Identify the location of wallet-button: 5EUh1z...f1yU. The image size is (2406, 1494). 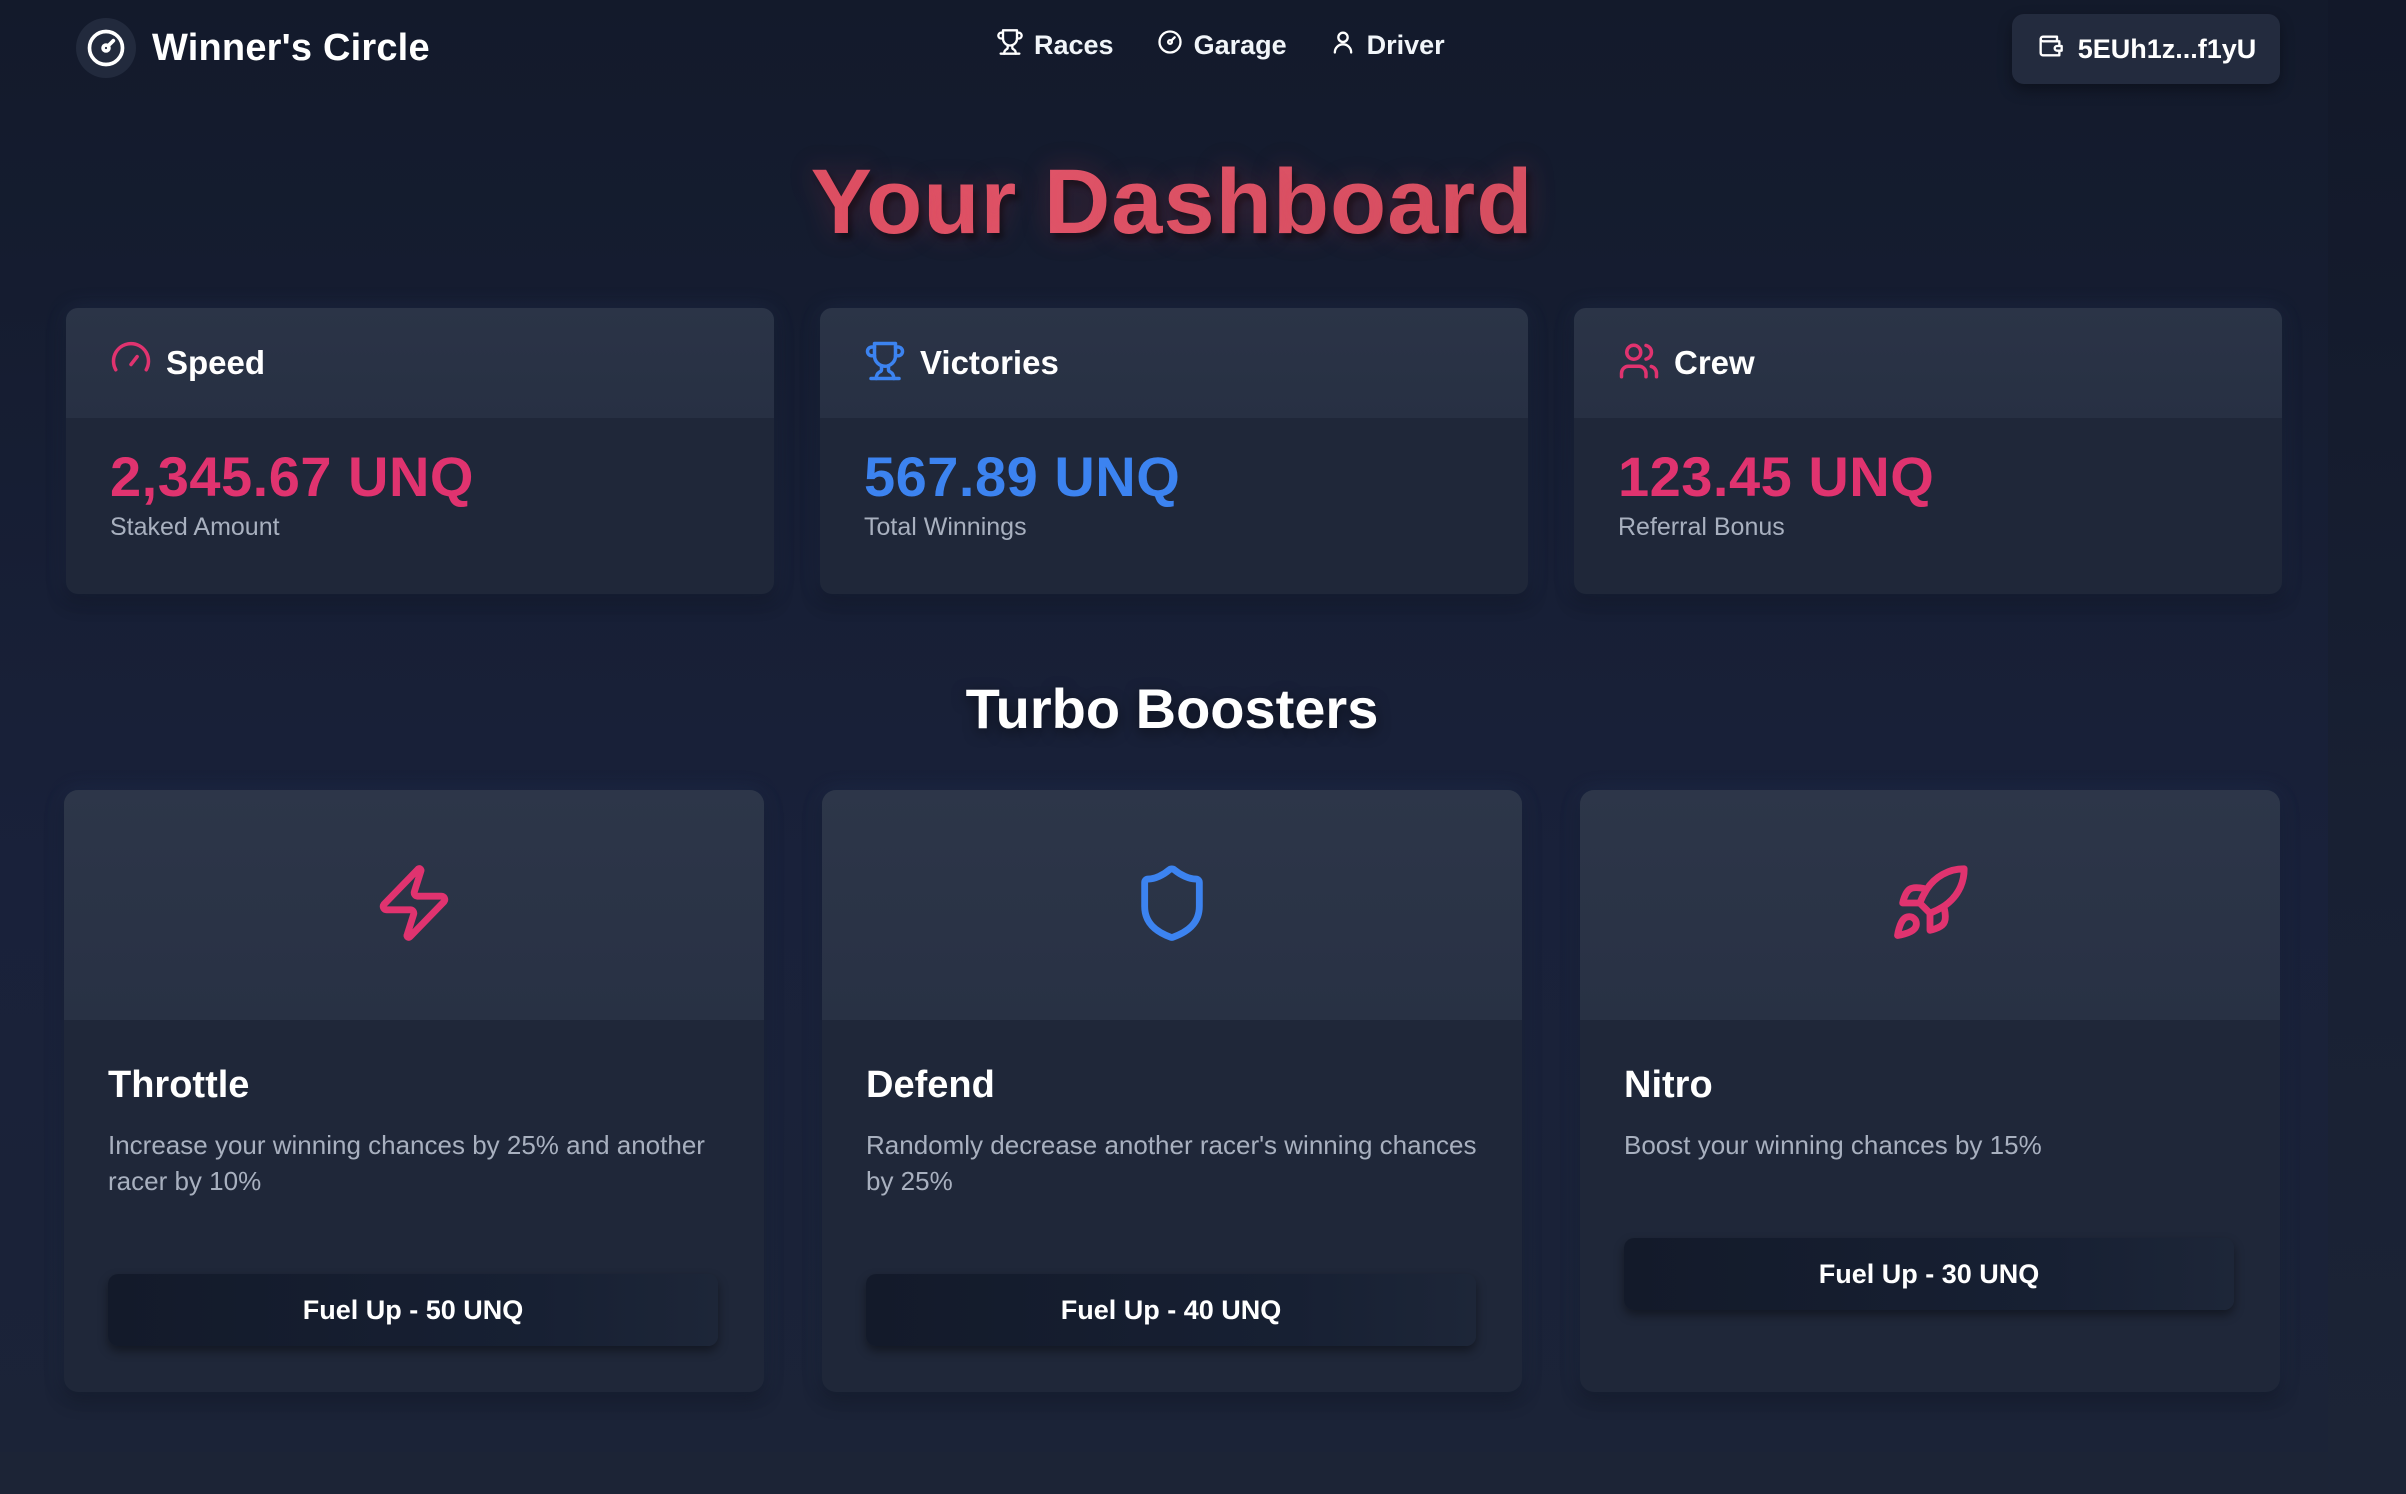
(2146, 49).